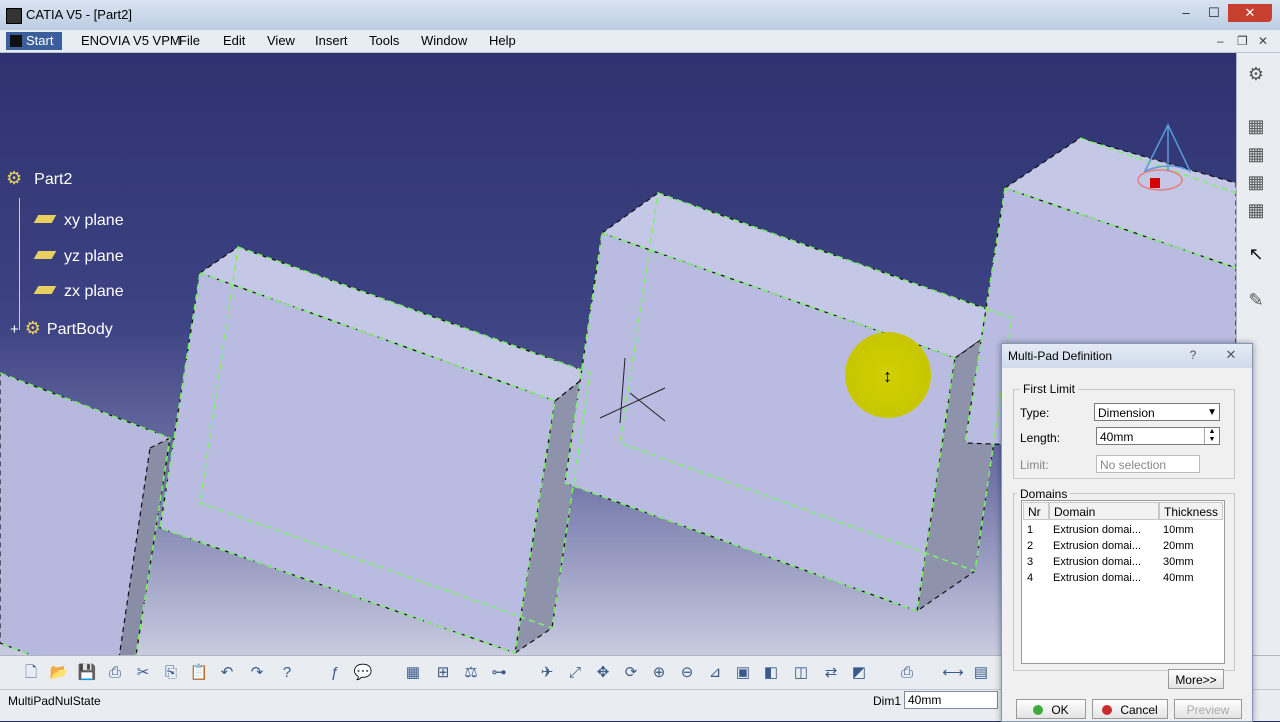  I want to click on dimension-icon: ⟷, so click(953, 673).